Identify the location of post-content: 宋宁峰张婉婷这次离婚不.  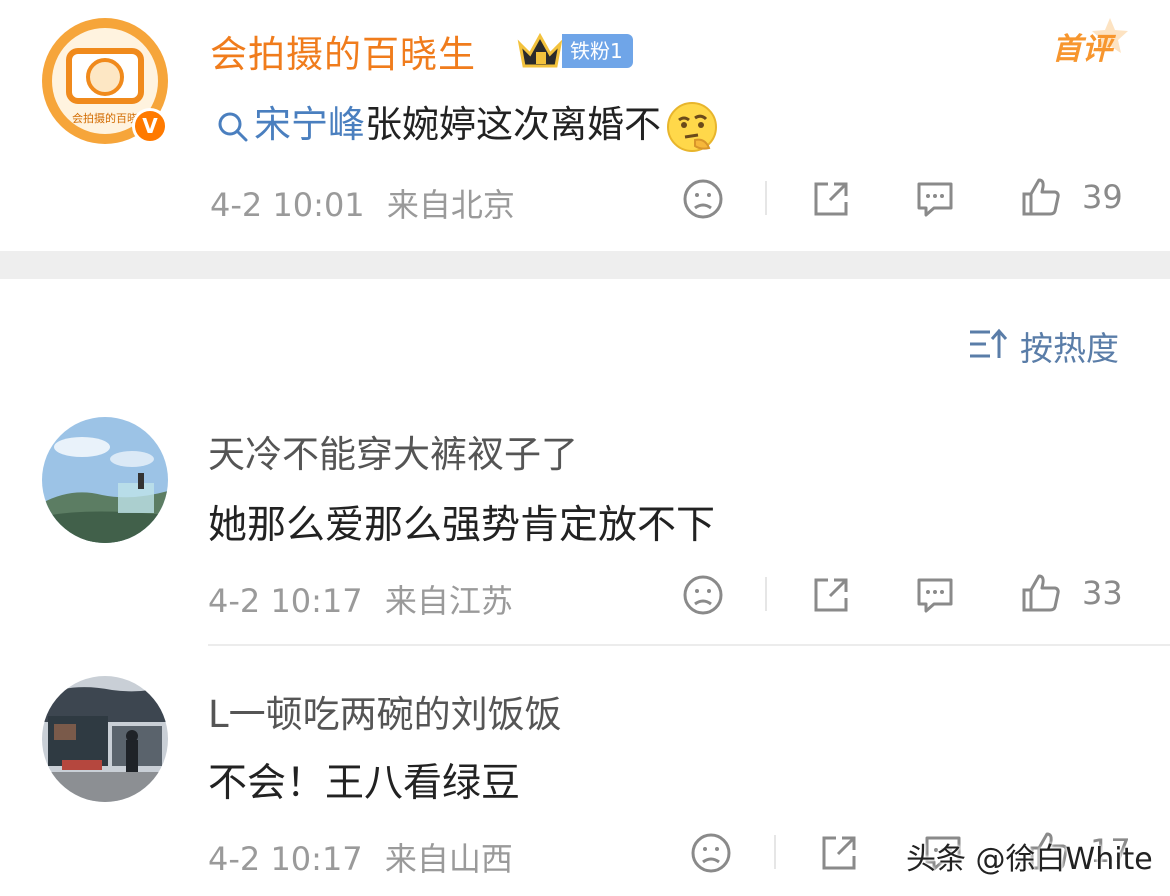
(467, 124).